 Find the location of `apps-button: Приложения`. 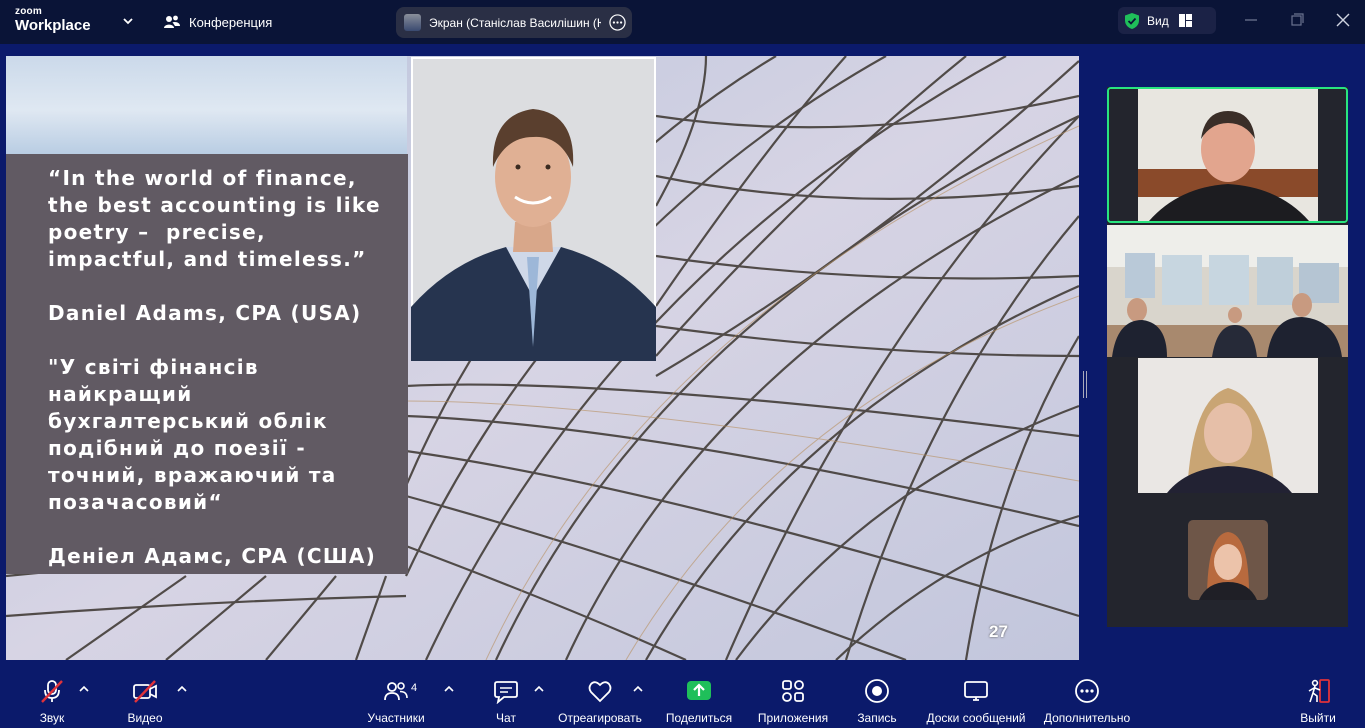

apps-button: Приложения is located at coordinates (793, 698).